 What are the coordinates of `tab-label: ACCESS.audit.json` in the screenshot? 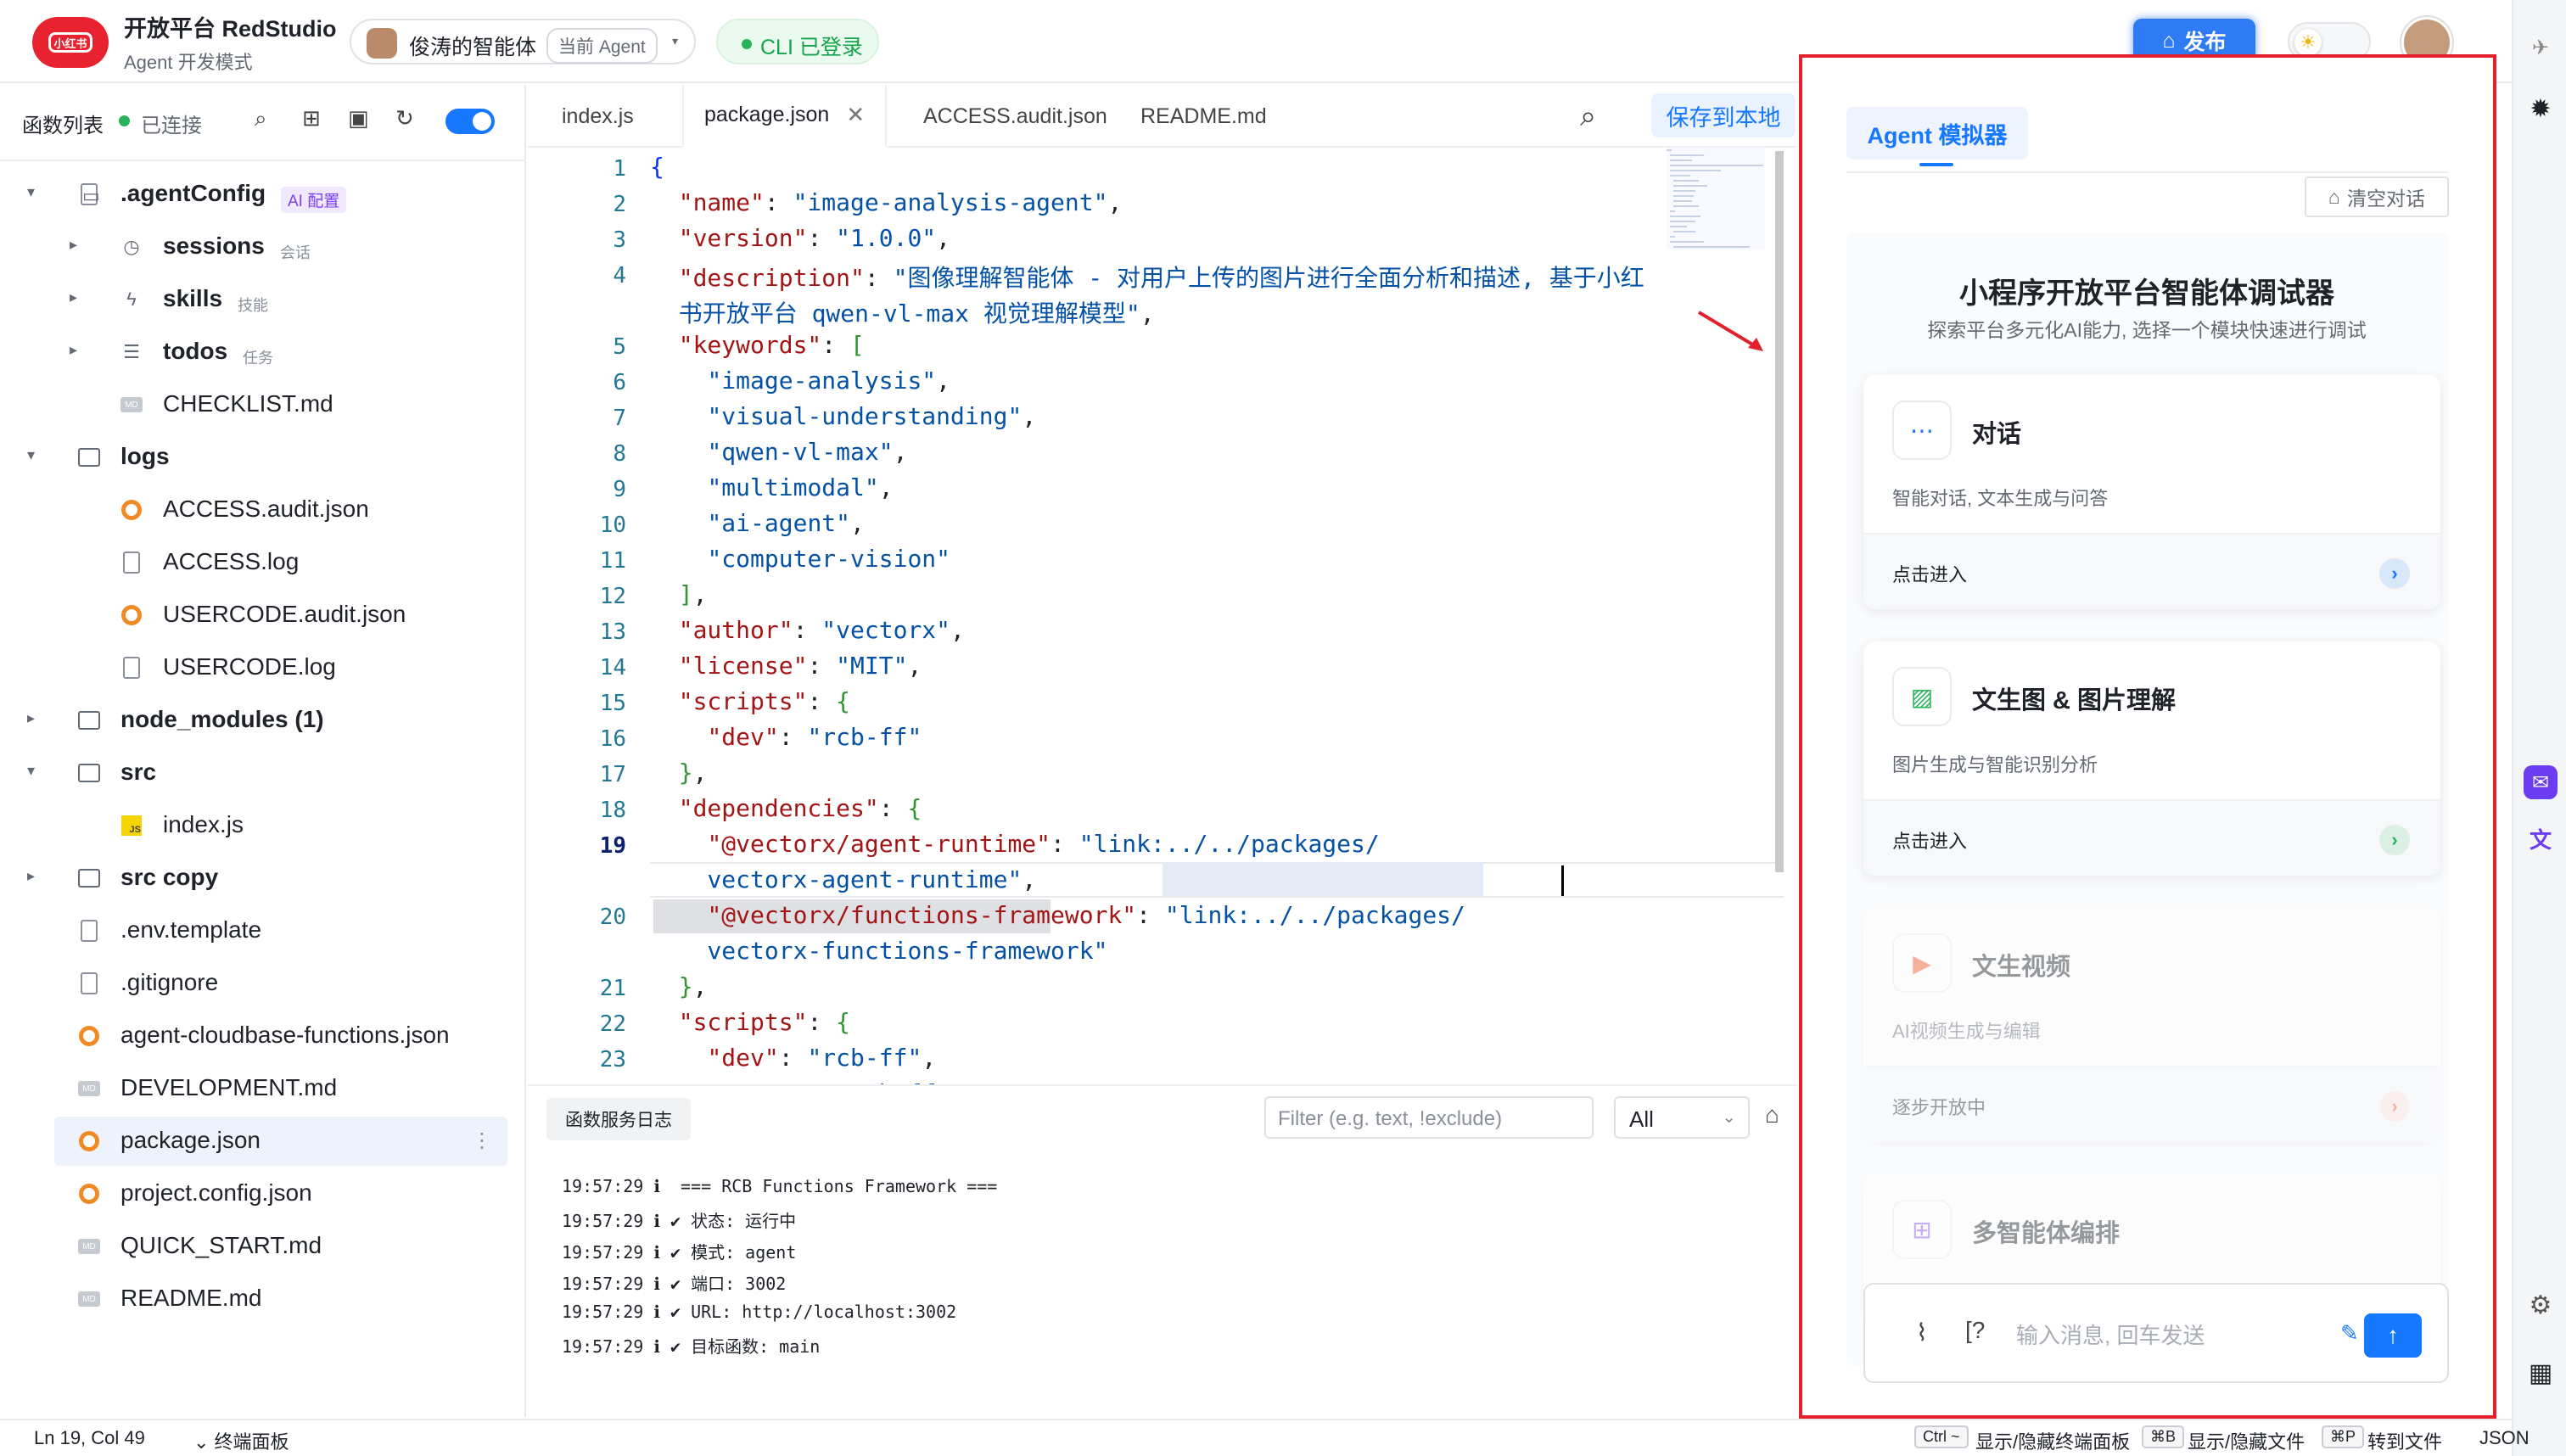 It's located at (1015, 116).